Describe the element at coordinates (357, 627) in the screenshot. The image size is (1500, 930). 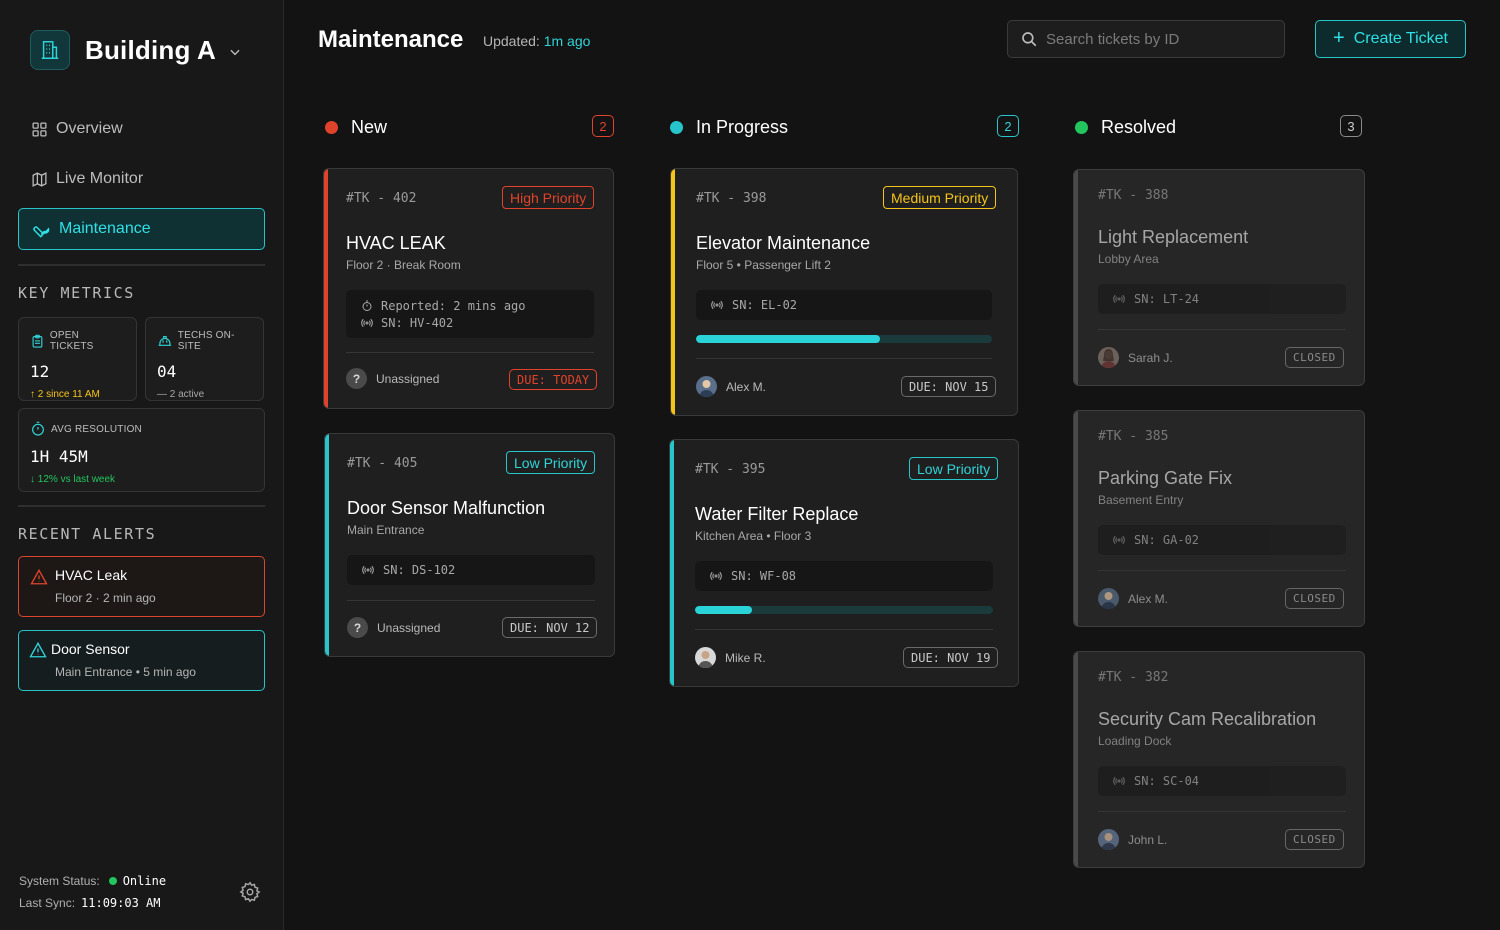
I see `unassigned-avatar: ?` at that location.